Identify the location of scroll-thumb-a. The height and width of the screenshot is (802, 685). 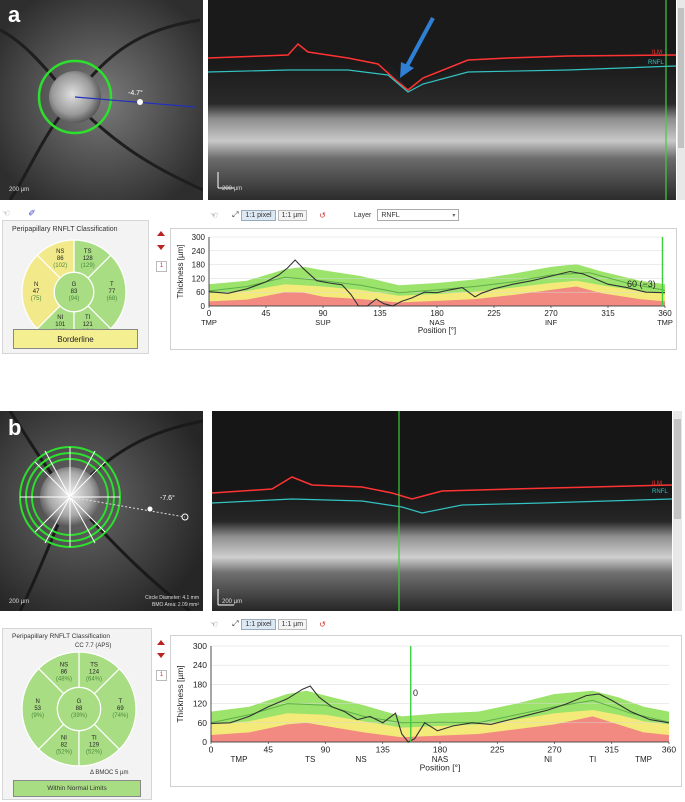
(681, 78).